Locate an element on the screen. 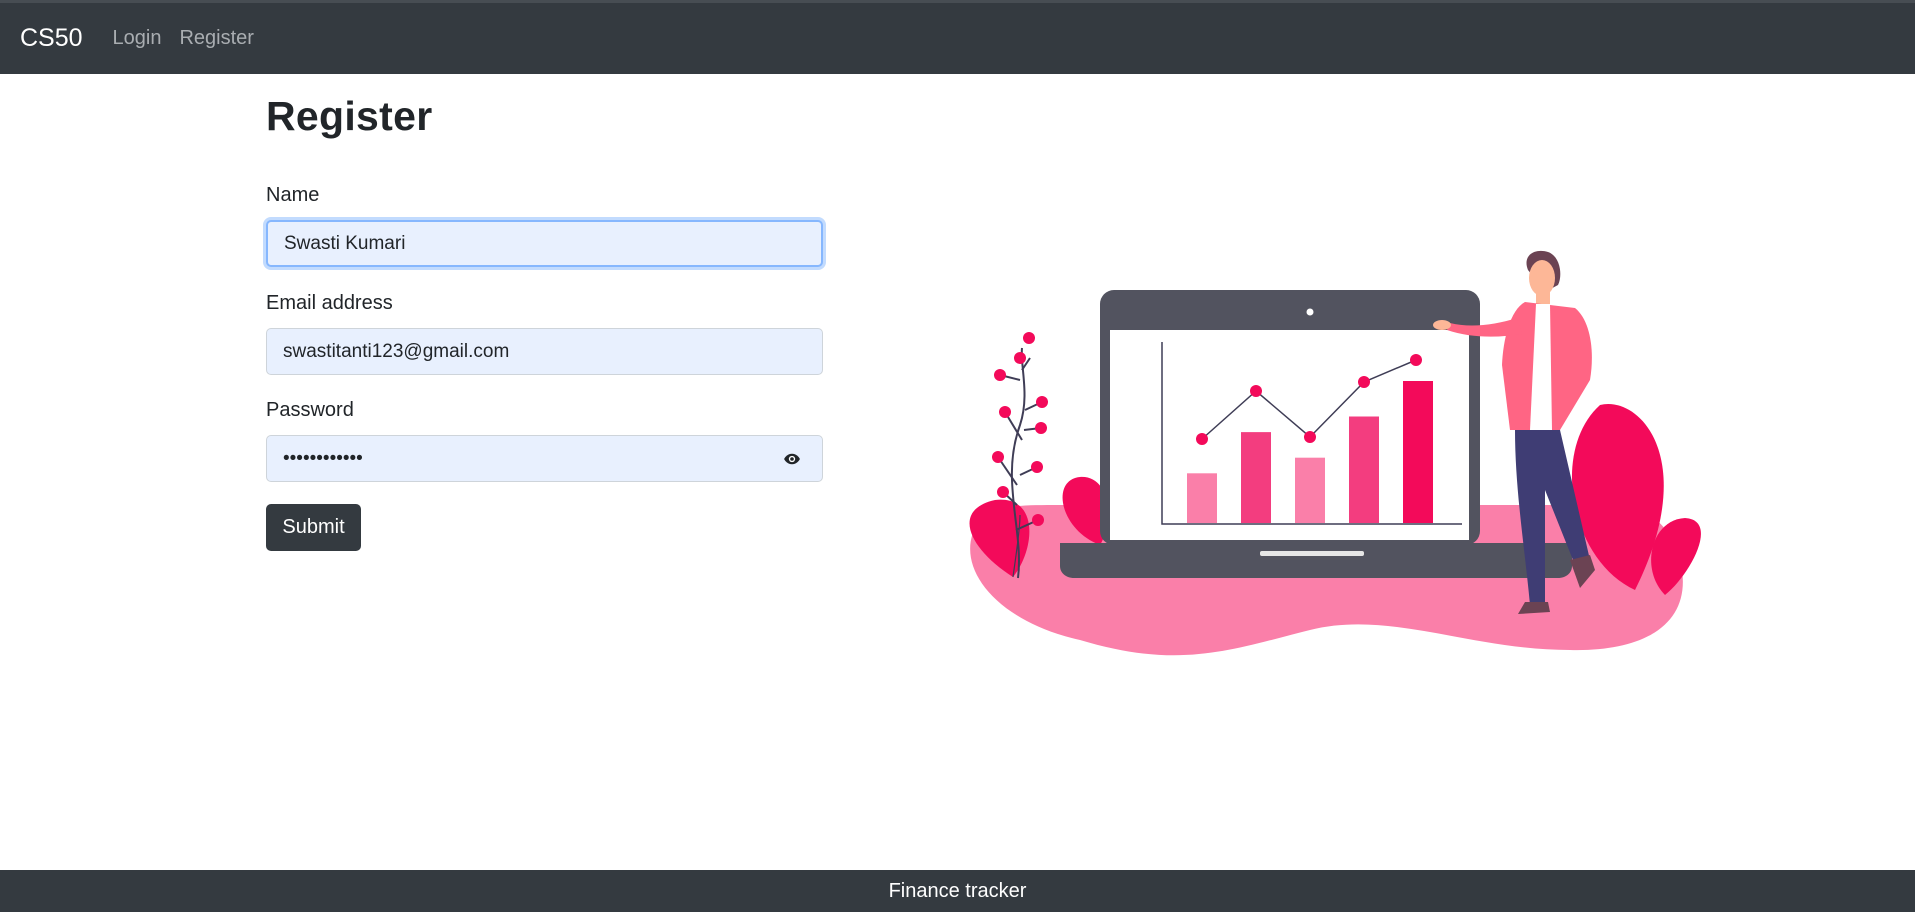 The height and width of the screenshot is (912, 1915). berries is located at coordinates (1020, 429).